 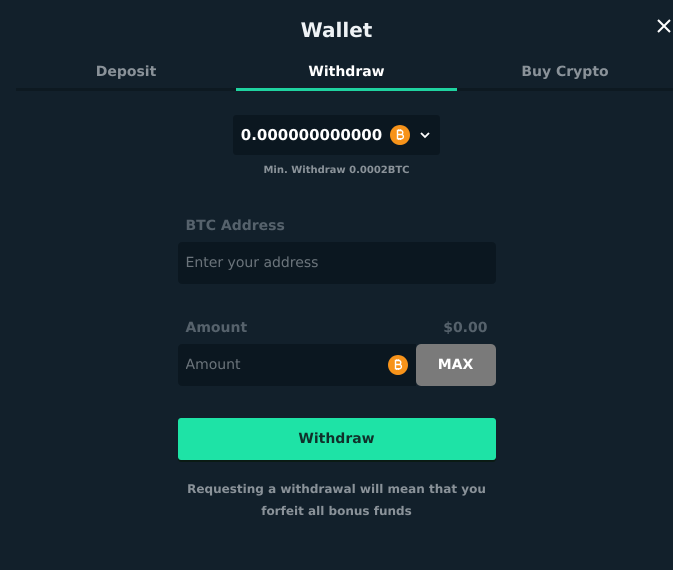 What do you see at coordinates (336, 135) in the screenshot?
I see `balance-dropdown: 0.000000000000` at bounding box center [336, 135].